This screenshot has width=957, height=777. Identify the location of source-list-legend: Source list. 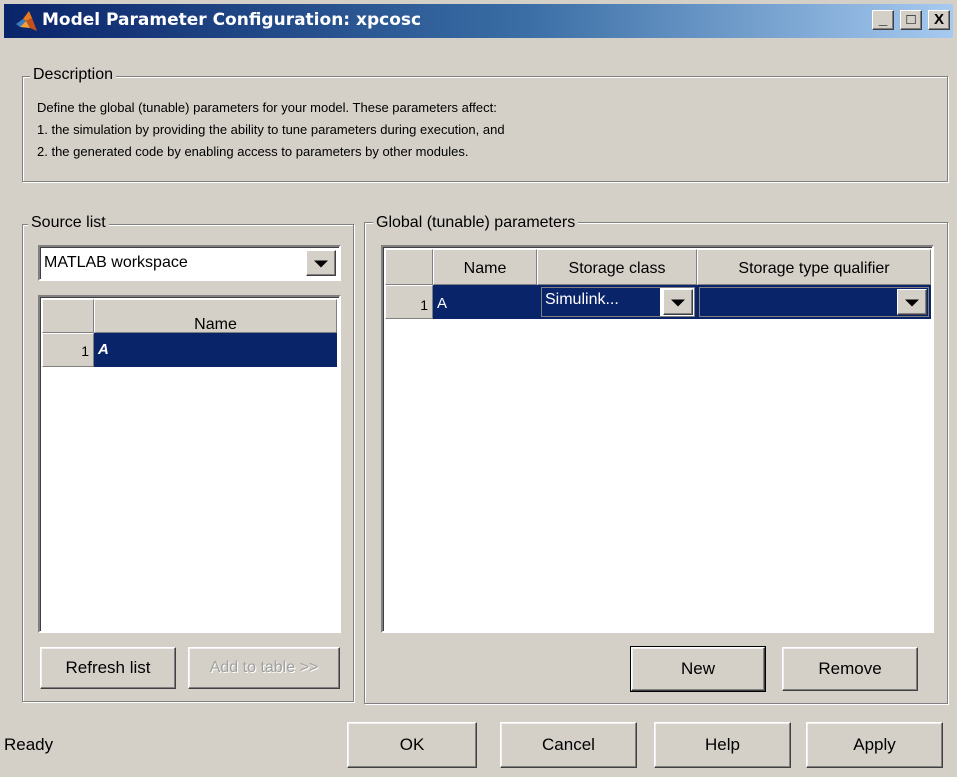
(68, 223).